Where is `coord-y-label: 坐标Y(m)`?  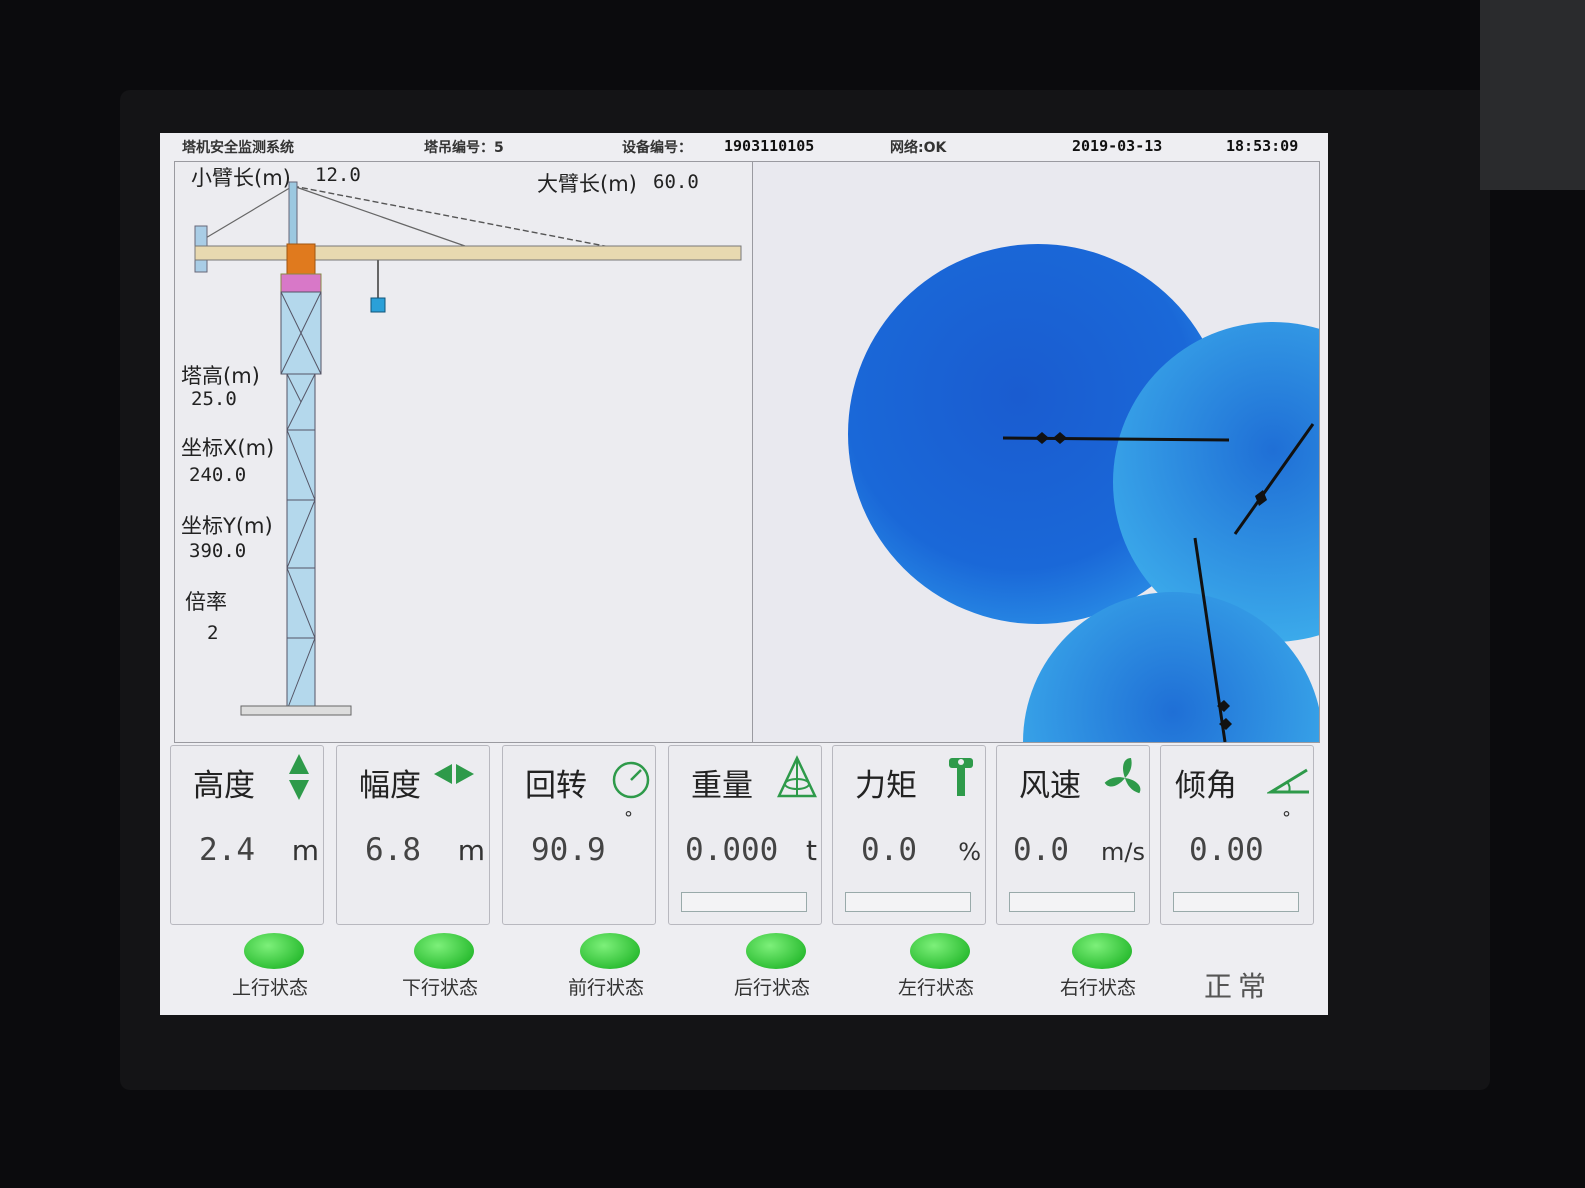
coord-y-label: 坐标Y(m) is located at coordinates (227, 526).